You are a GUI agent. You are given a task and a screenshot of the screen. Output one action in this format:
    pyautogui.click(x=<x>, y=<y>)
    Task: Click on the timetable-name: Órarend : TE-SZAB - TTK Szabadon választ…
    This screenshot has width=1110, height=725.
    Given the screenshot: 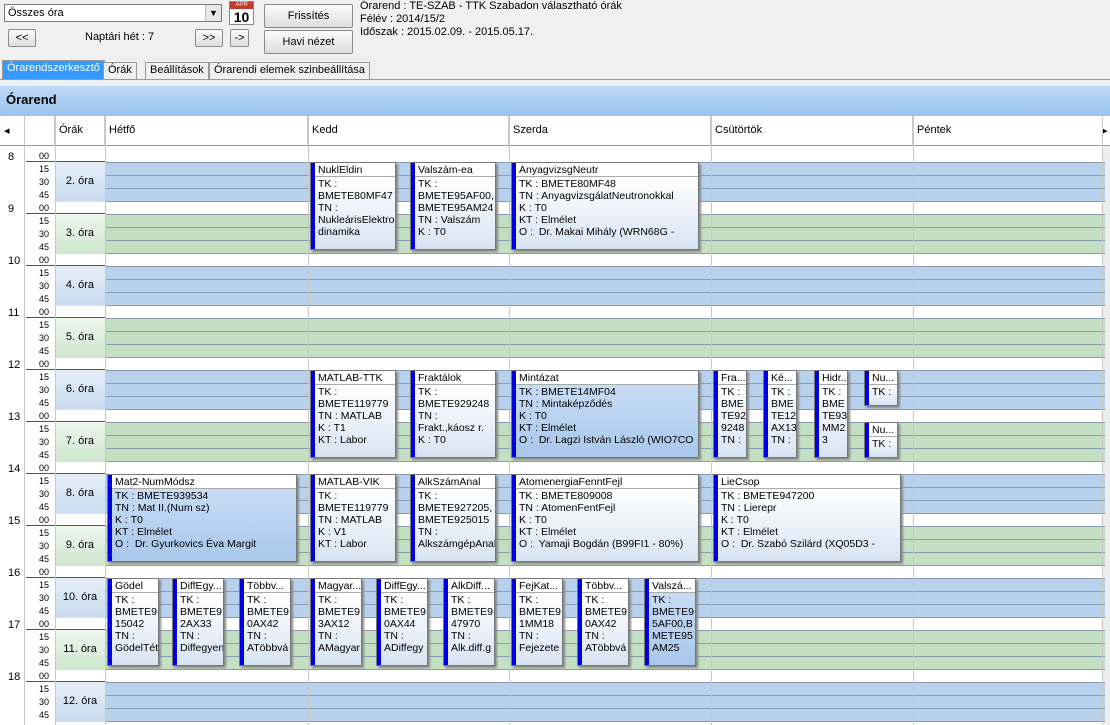 What is the action you would take?
    pyautogui.click(x=491, y=6)
    